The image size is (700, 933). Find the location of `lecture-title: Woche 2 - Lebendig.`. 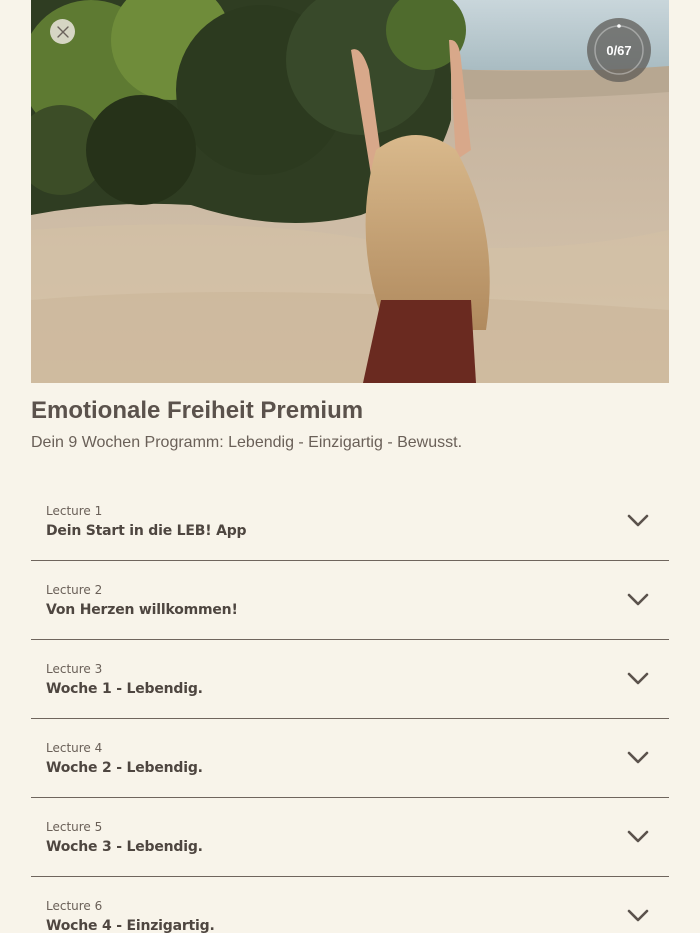

lecture-title: Woche 2 - Lebendig. is located at coordinates (124, 768).